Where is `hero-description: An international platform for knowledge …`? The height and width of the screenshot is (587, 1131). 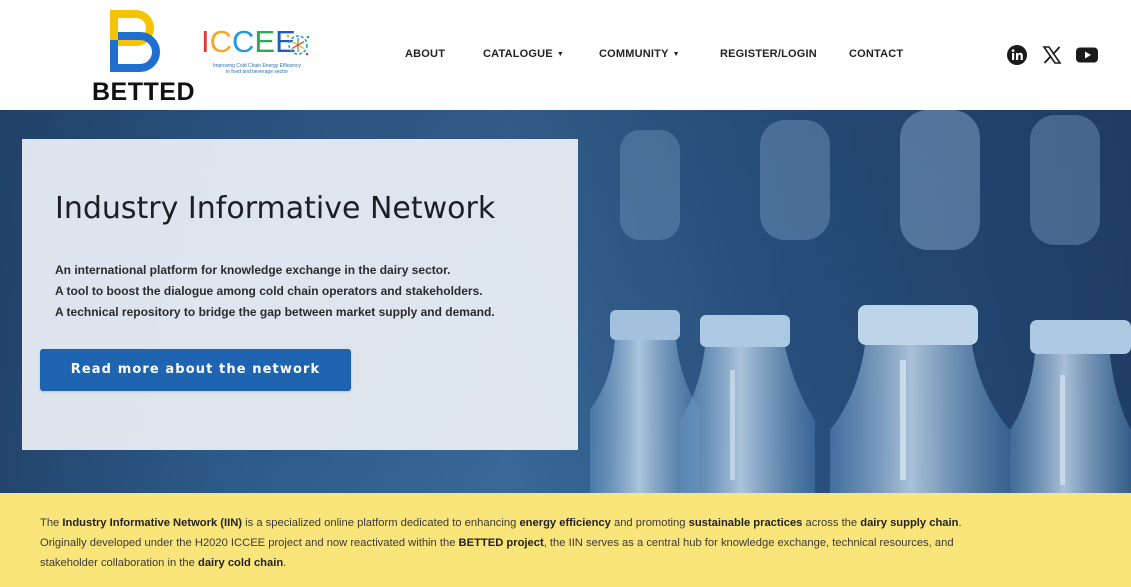 hero-description: An international platform for knowledge … is located at coordinates (275, 291).